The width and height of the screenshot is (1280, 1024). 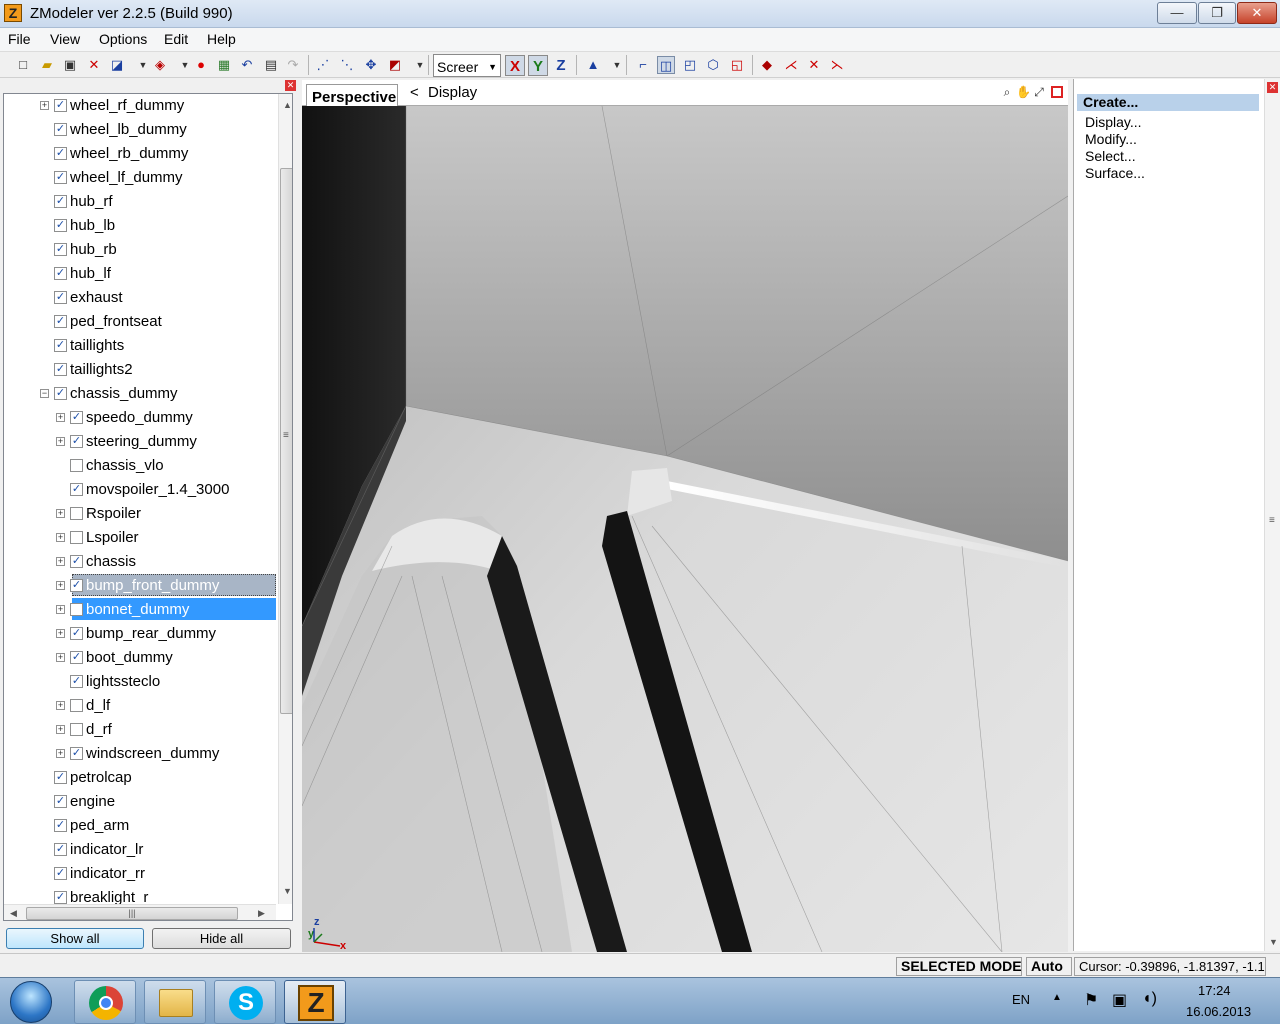 What do you see at coordinates (224, 65) in the screenshot?
I see `texture-icon: ▦` at bounding box center [224, 65].